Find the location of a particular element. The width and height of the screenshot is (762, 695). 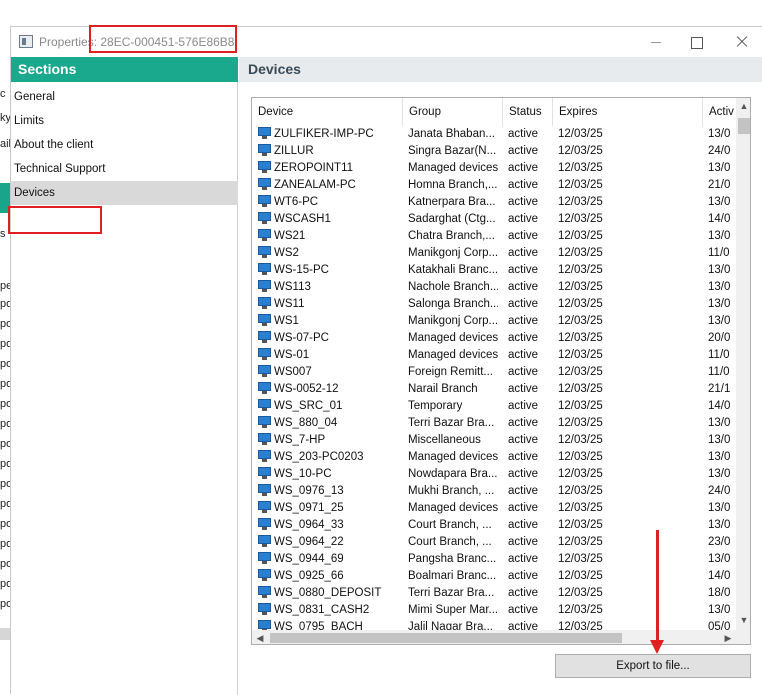

minimize-button is located at coordinates (656, 42).